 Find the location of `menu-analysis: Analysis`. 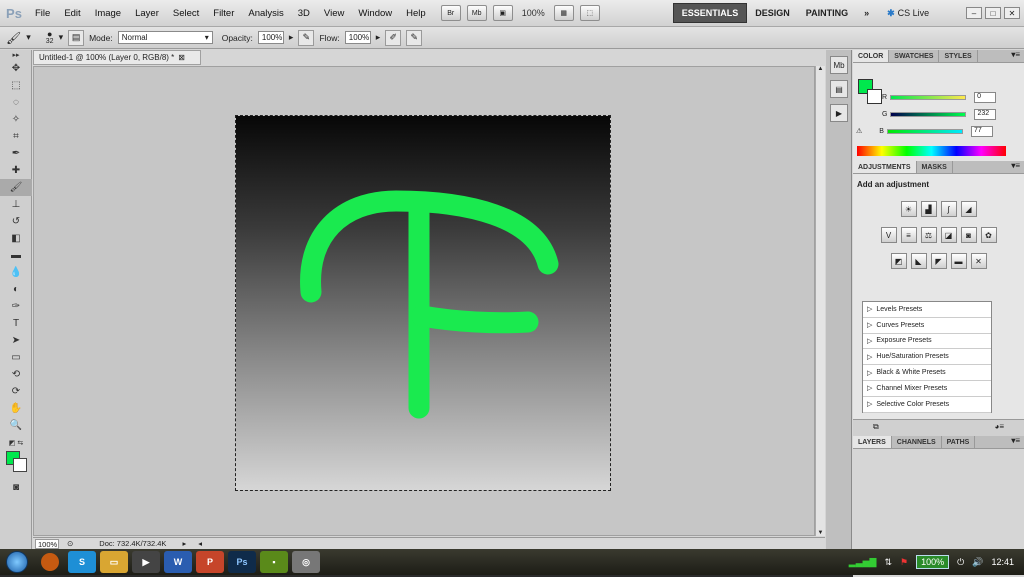

menu-analysis: Analysis is located at coordinates (265, 13).